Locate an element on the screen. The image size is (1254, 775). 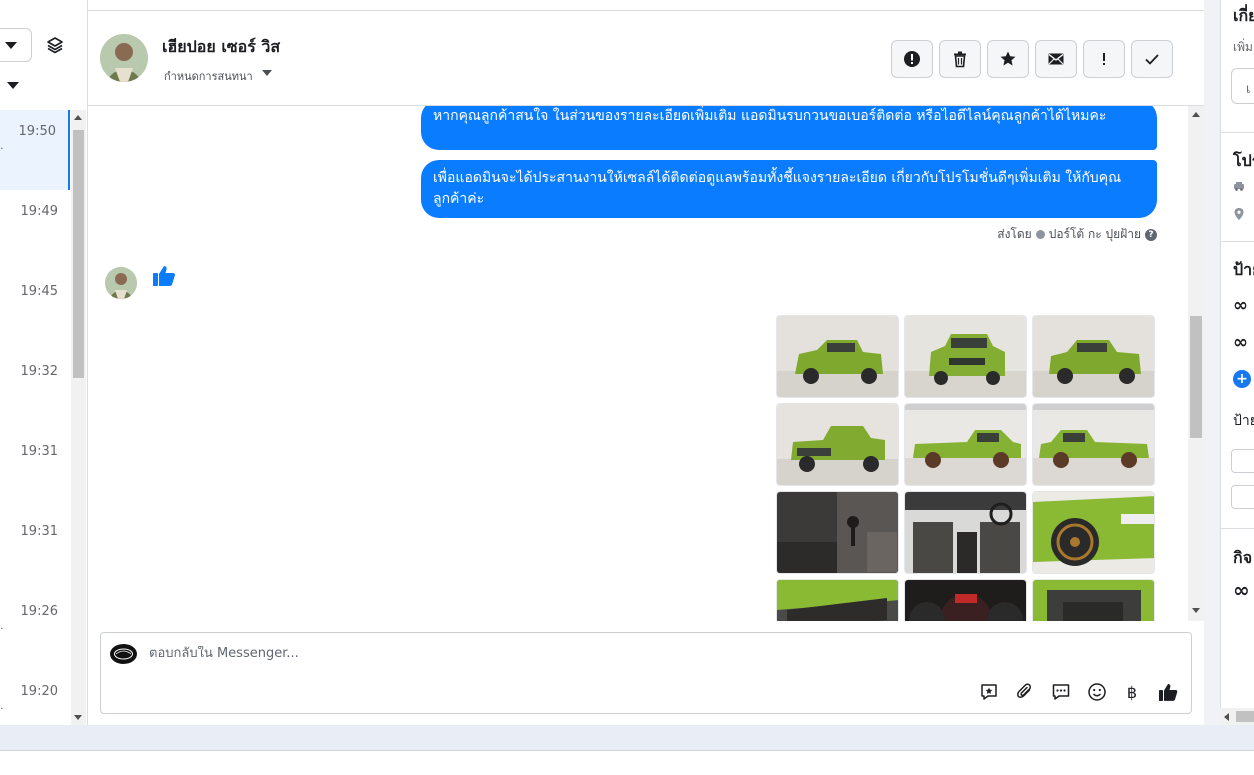
chat-bubble-icon is located at coordinates (1061, 692).